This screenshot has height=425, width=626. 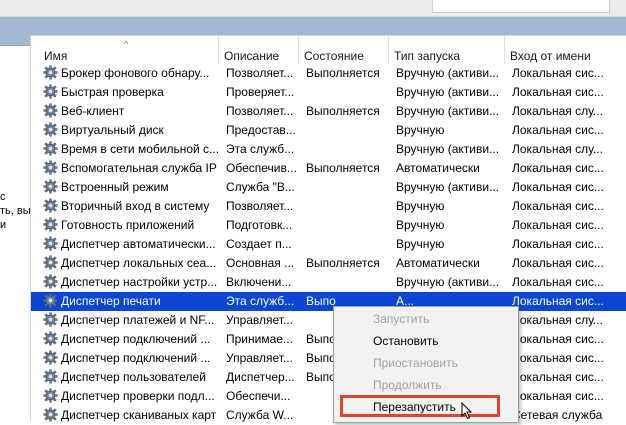 I want to click on column-header-name: Имя, so click(x=125, y=50).